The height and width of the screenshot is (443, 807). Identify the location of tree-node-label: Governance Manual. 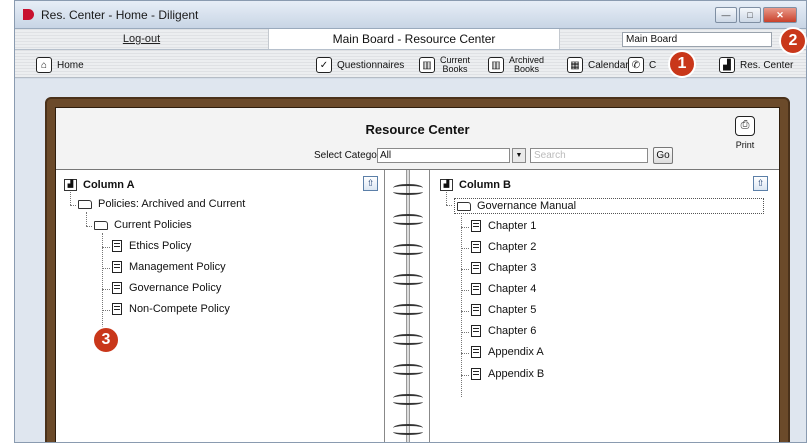
(527, 206).